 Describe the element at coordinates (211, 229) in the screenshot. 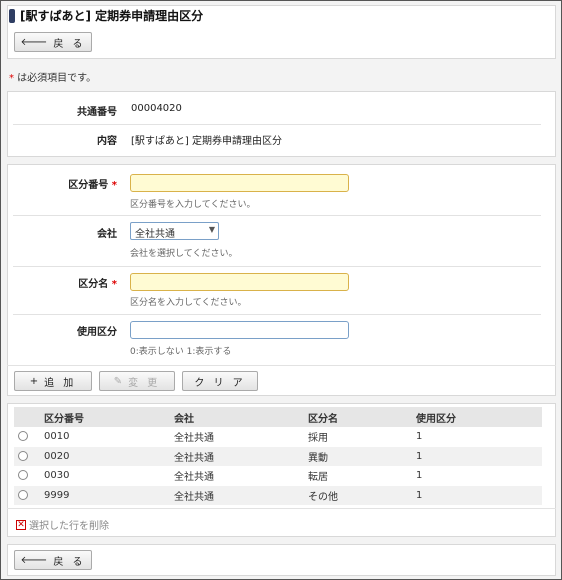

I see `dropdown-arrow-icon: ▼` at that location.